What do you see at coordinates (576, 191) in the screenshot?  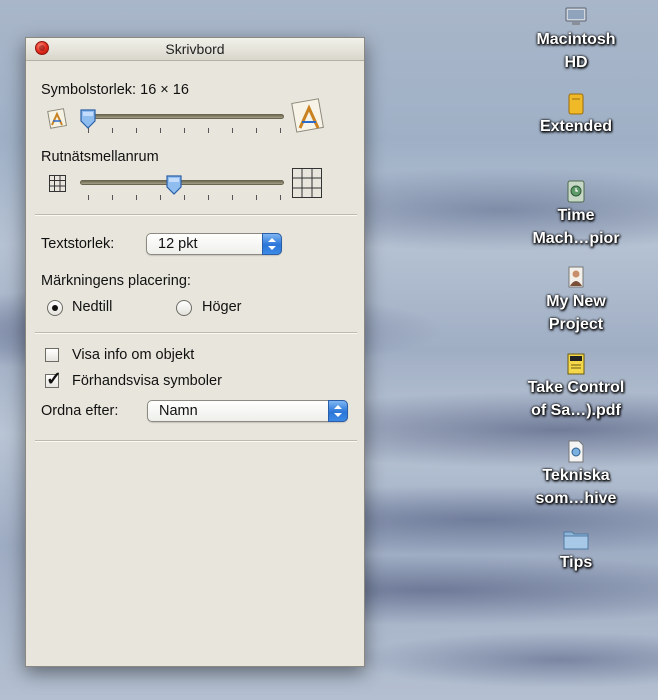 I see `time-machine-drive-icon` at bounding box center [576, 191].